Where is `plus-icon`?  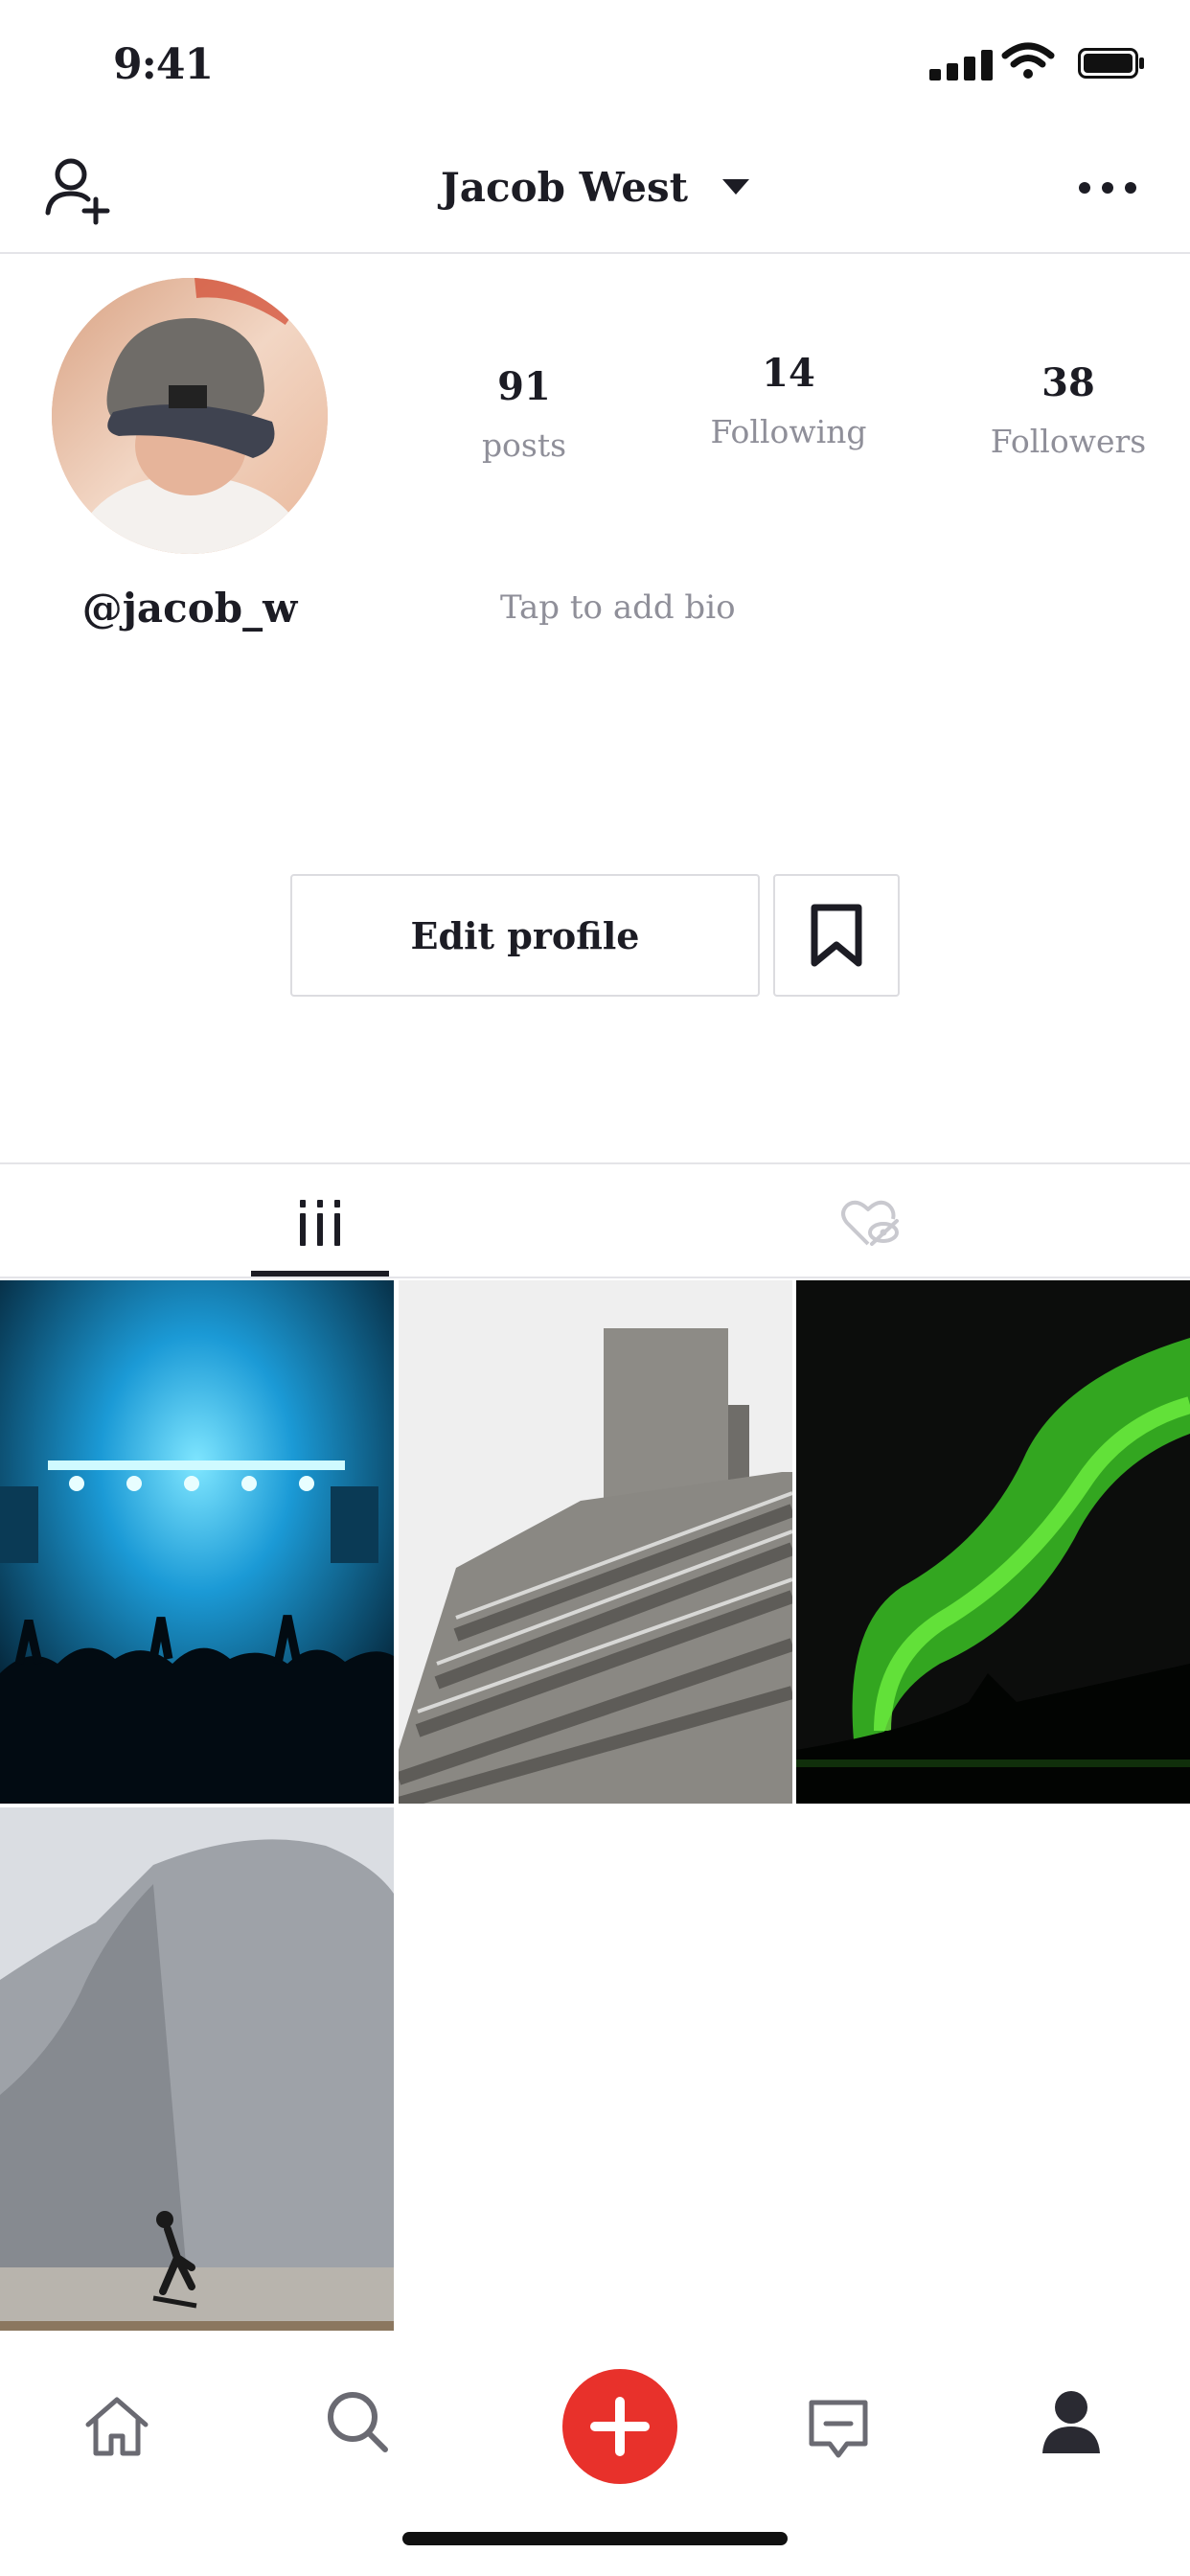 plus-icon is located at coordinates (620, 2426).